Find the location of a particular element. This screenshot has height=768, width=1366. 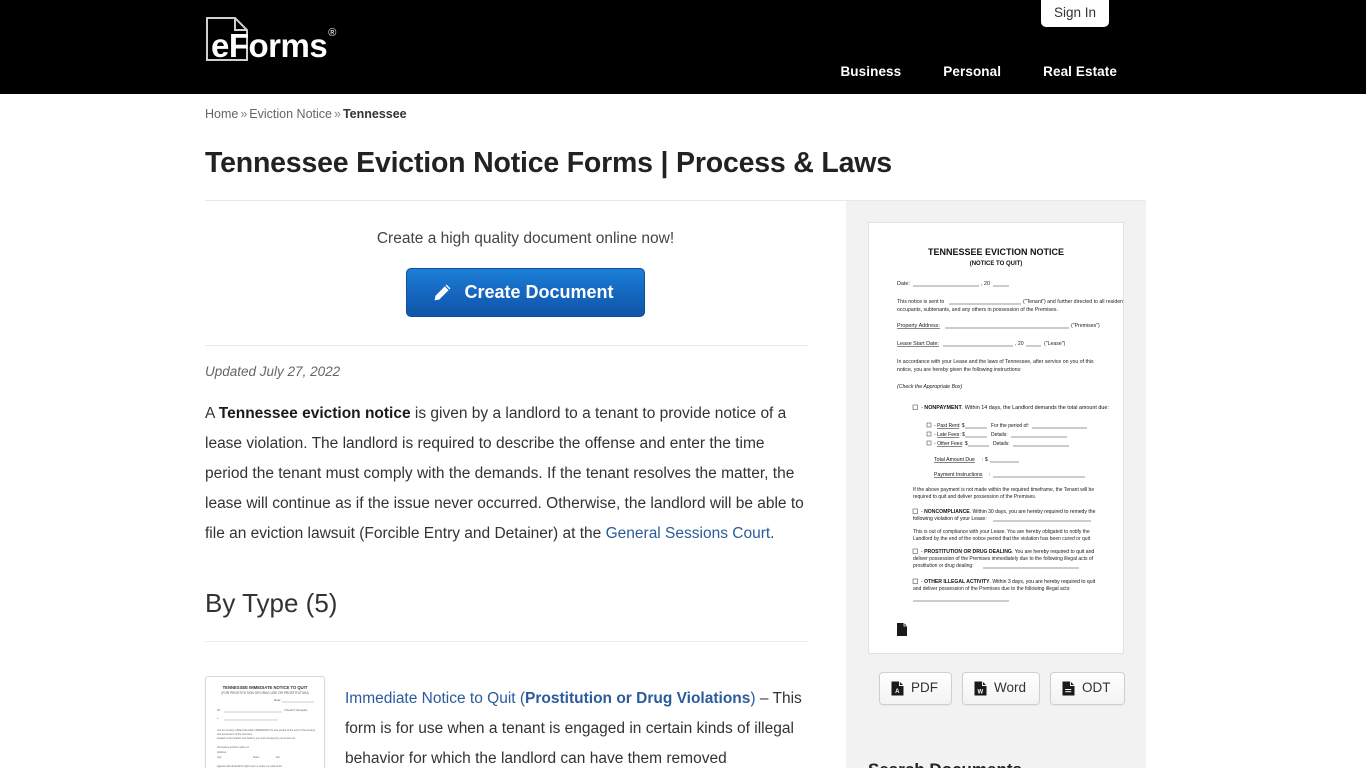

download-odt-label: ODT is located at coordinates (1096, 687).